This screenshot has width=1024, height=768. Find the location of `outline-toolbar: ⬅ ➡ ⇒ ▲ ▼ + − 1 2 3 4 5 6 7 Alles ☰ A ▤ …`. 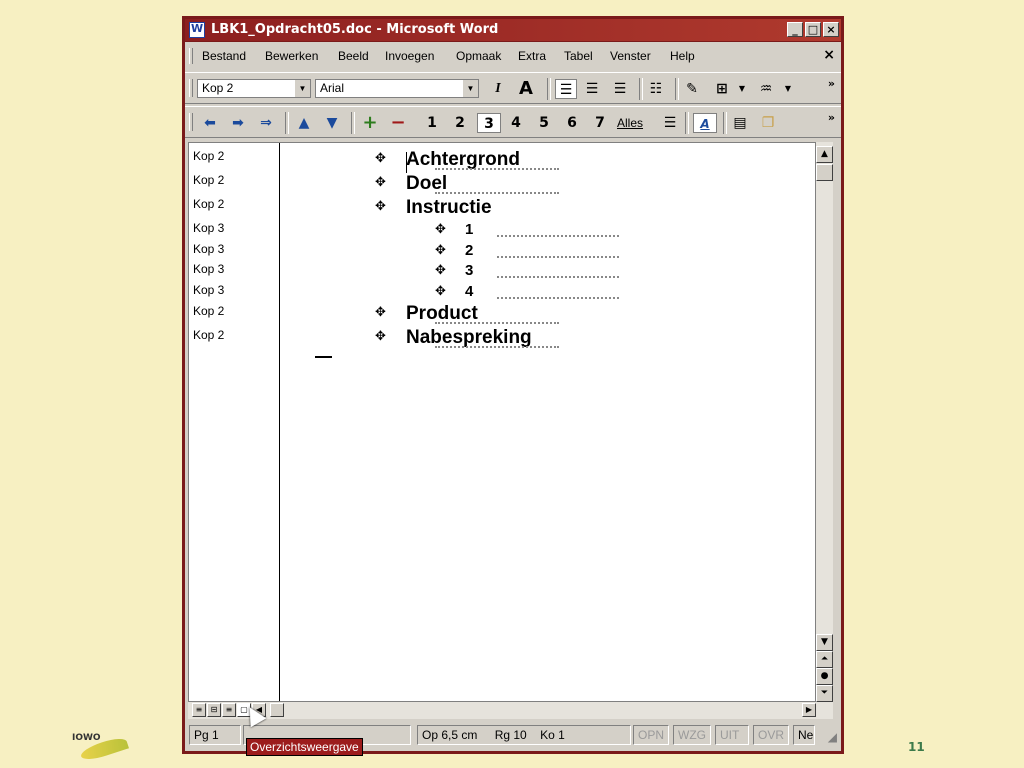

outline-toolbar: ⬅ ➡ ⇒ ▲ ▼ + − 1 2 3 4 5 6 7 Alles ☰ A ▤ … is located at coordinates (513, 122).